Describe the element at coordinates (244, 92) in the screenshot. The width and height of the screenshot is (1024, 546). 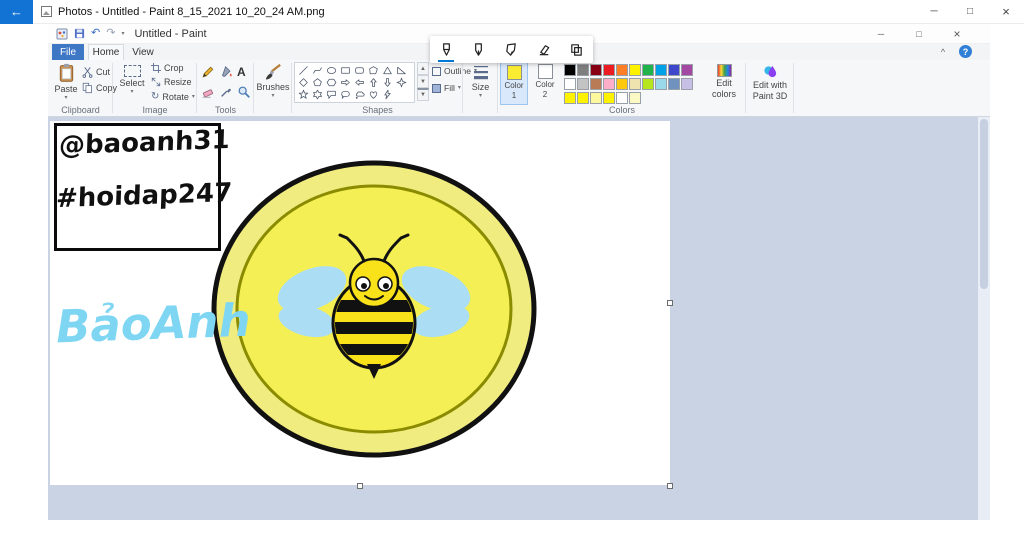
I see `magnifier-tool` at that location.